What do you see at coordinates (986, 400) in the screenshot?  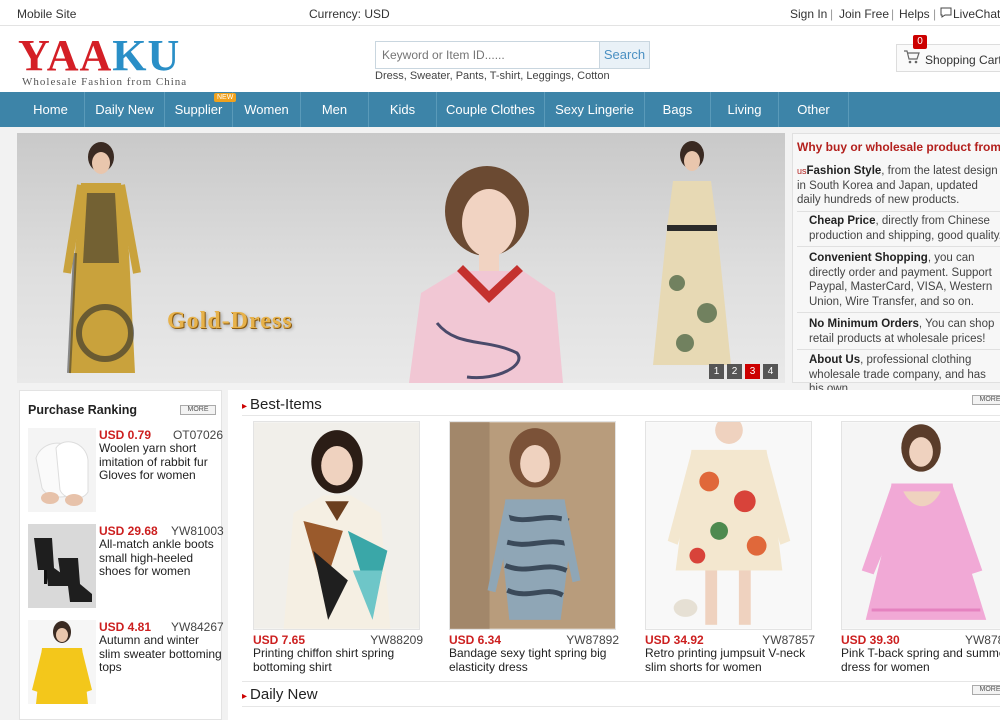 I see `best-items-more-button: MORE` at bounding box center [986, 400].